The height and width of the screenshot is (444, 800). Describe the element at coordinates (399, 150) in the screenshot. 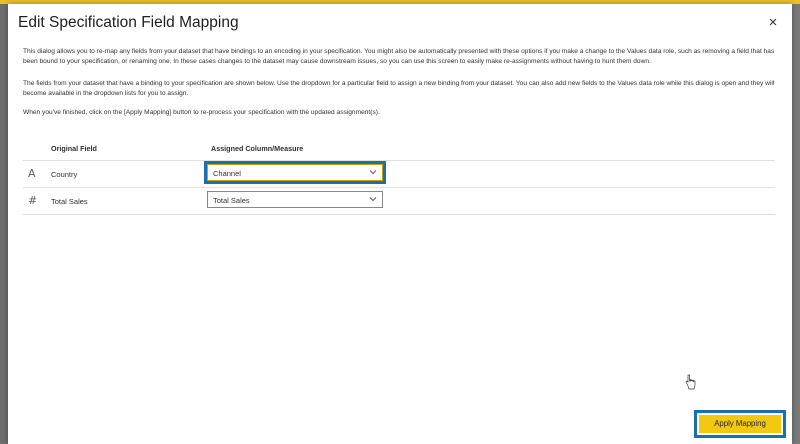

I see `table-header: Original Field Assigned Column/Measure` at that location.